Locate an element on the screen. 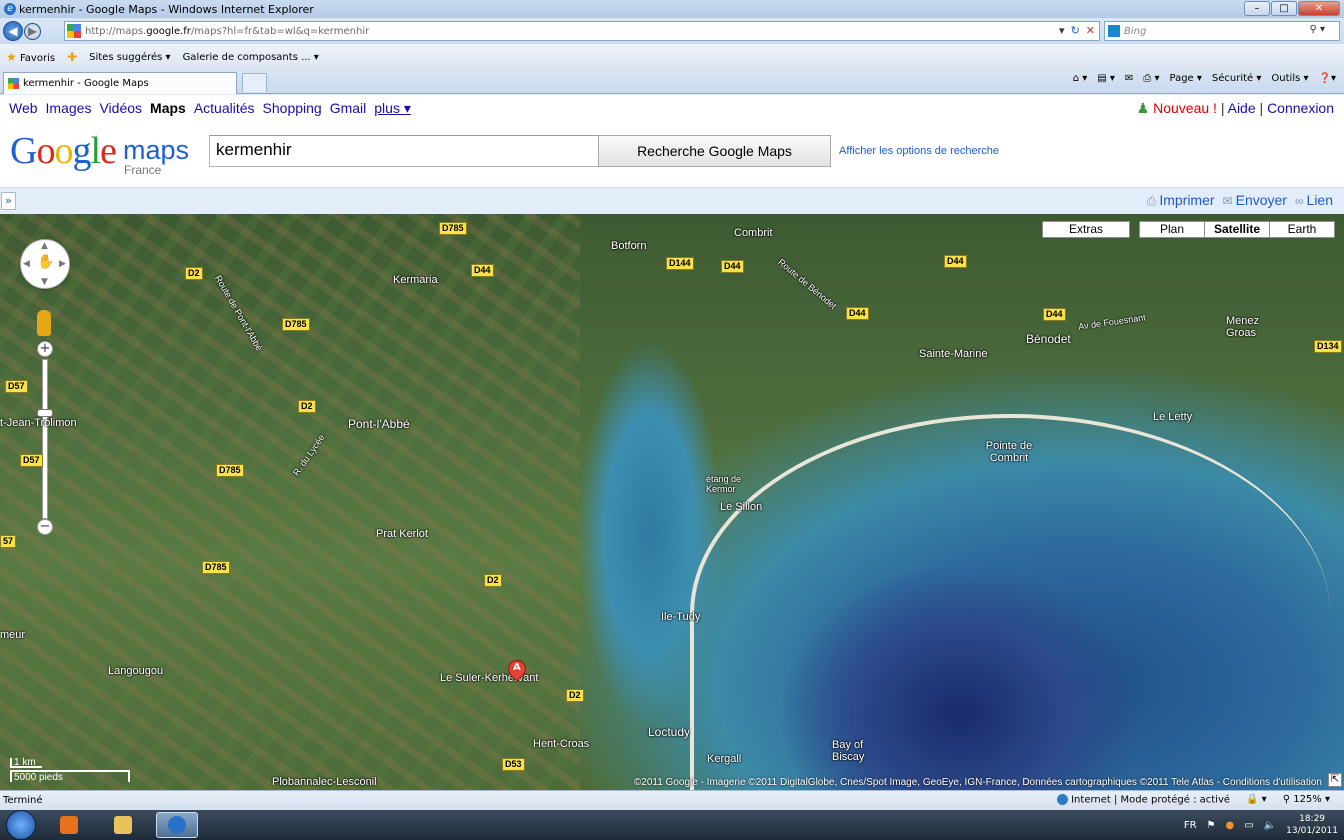 The image size is (1344, 840). help-menu: ❓▾ is located at coordinates (1327, 78).